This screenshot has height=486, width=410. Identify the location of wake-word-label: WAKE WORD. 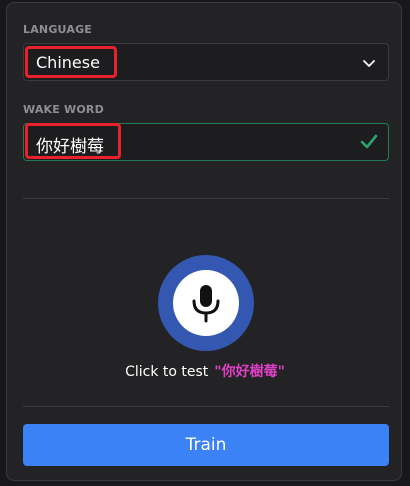
(63, 109).